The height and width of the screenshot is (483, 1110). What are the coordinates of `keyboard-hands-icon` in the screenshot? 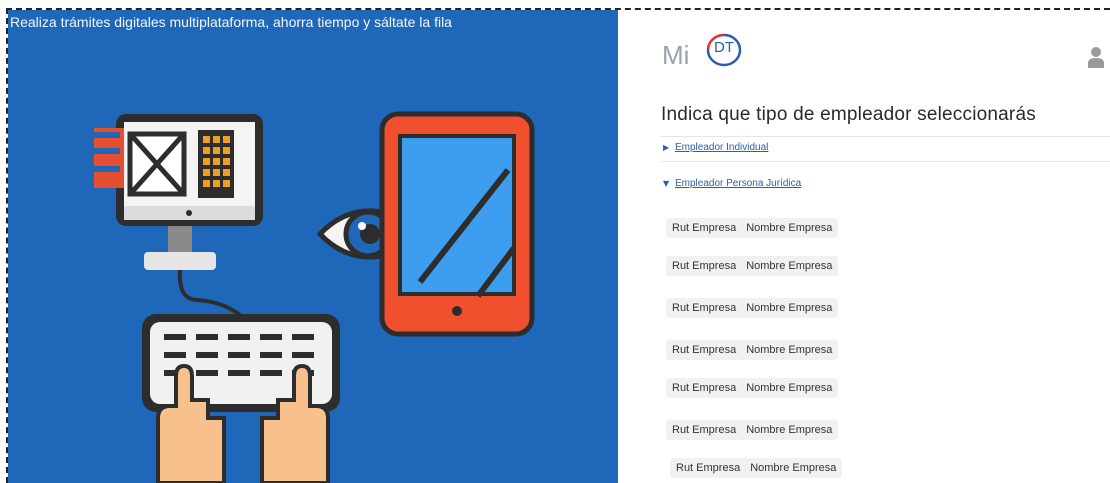 It's located at (241, 398).